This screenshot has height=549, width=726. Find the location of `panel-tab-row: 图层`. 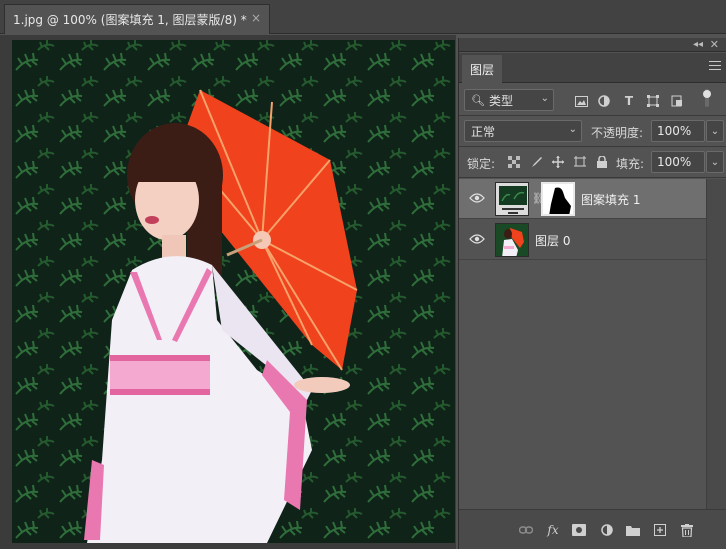

panel-tab-row: 图层 is located at coordinates (592, 68).